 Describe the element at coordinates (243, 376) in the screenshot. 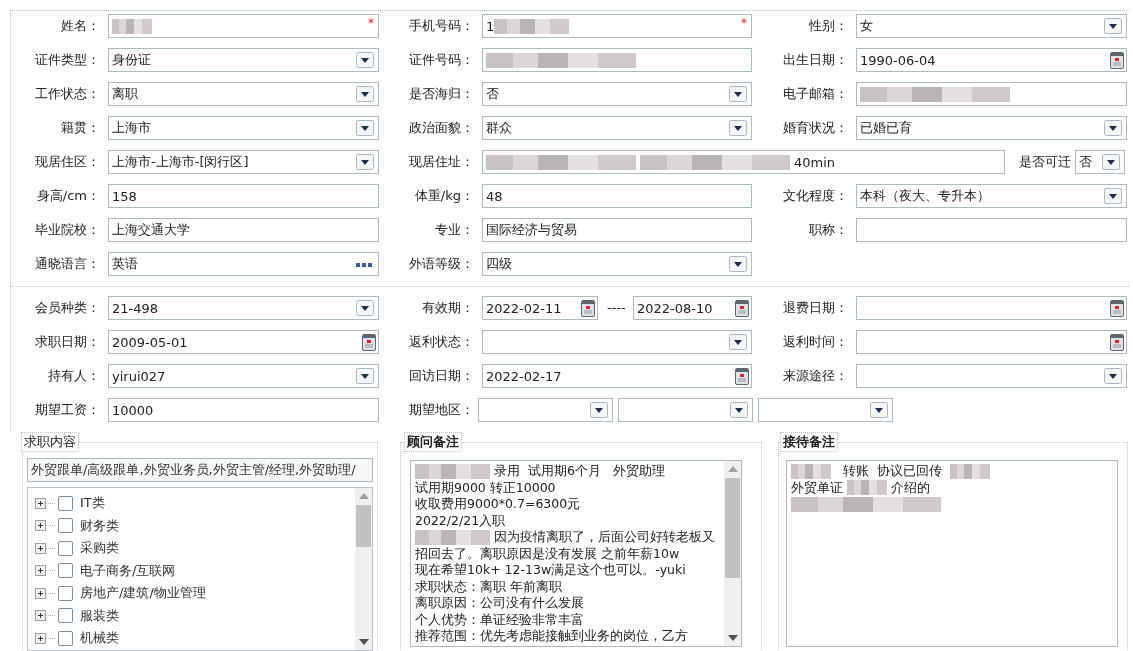

I see `dropdown: yirui027` at that location.